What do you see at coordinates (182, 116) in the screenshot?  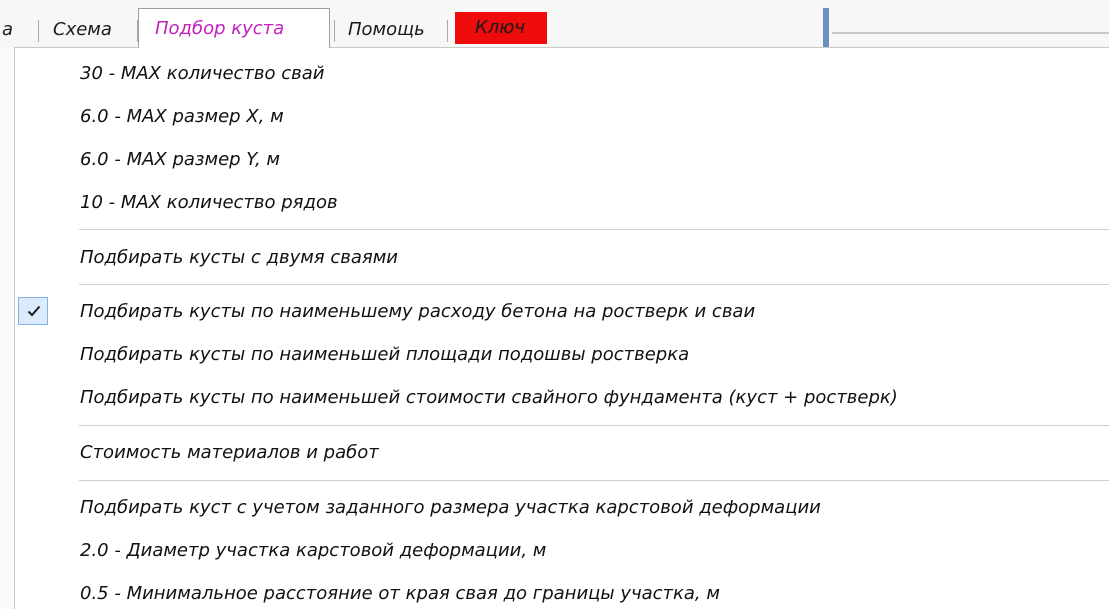 I see `menu-option-label: 6.0 - MAX размер X, м` at bounding box center [182, 116].